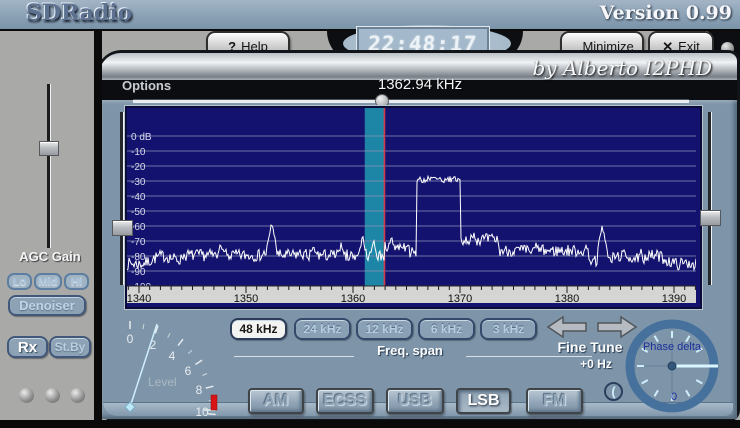 The width and height of the screenshot is (740, 428). What do you see at coordinates (162, 382) in the screenshot?
I see `level-label: Level` at bounding box center [162, 382].